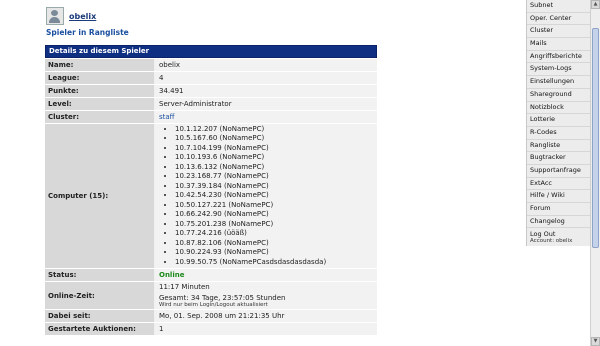  I want to click on scroll-down-icon: ▼, so click(595, 341).